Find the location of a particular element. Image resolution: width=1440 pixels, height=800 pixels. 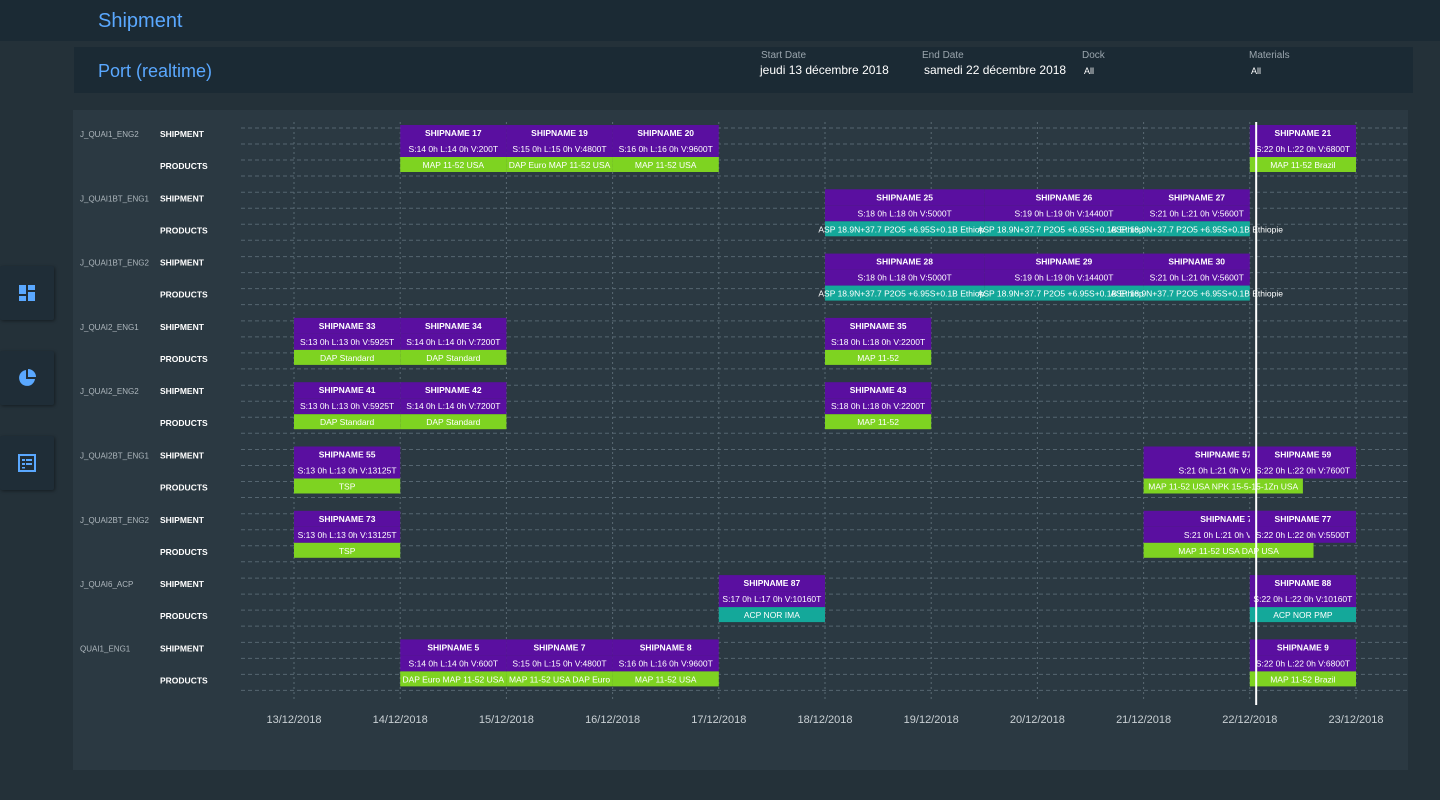

shipment-info: S:14 0h L:14 0h V:200T is located at coordinates (453, 149).